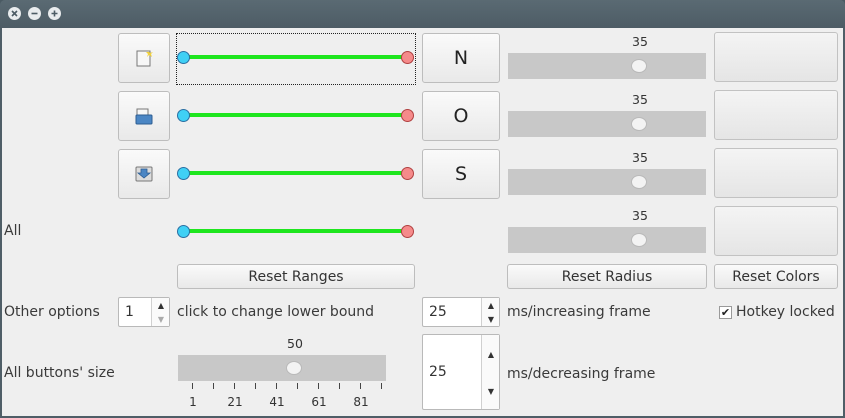  Describe the element at coordinates (59, 373) in the screenshot. I see `buttons-size-label: All buttons' size` at that location.